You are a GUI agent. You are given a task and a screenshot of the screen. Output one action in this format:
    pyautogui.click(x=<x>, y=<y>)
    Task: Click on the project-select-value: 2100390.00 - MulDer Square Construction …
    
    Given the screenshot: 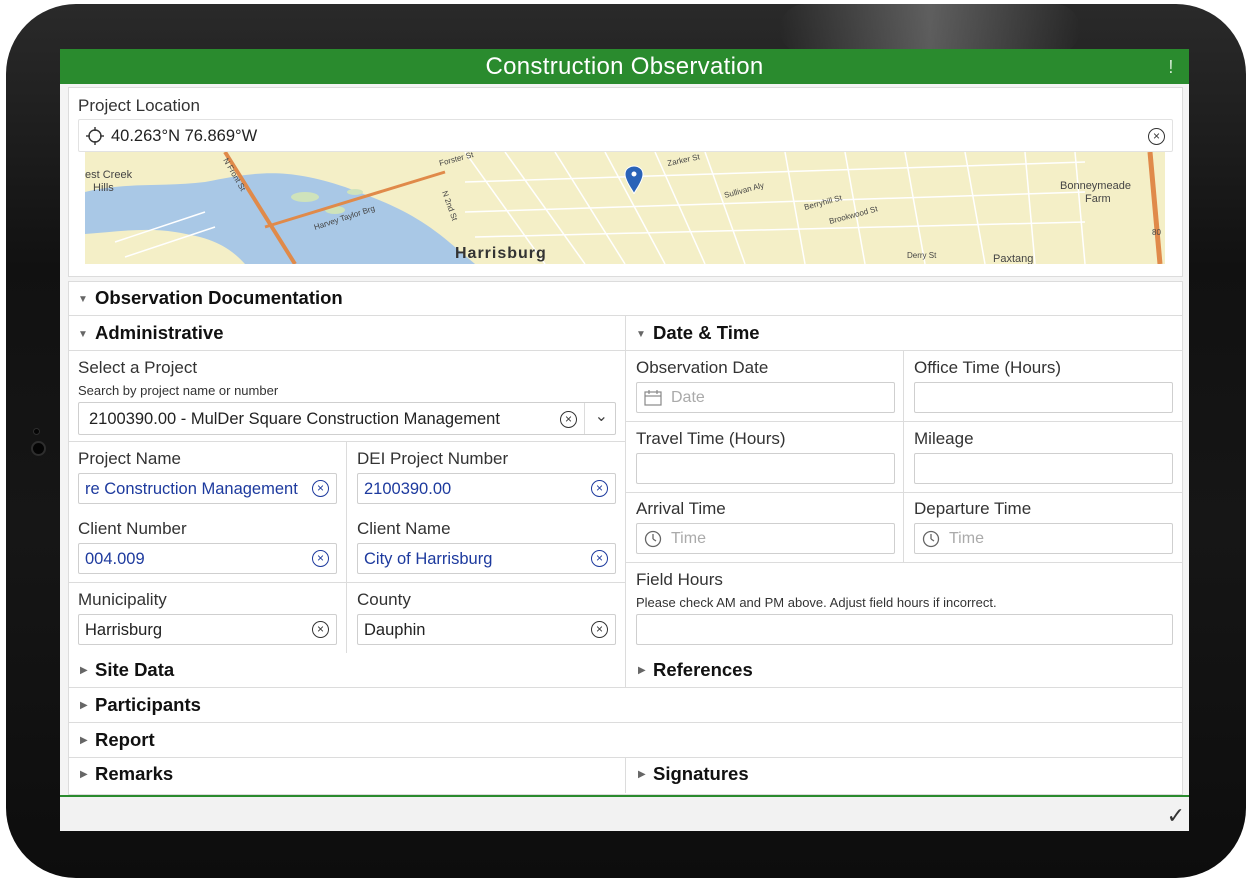 What is the action you would take?
    pyautogui.click(x=294, y=419)
    